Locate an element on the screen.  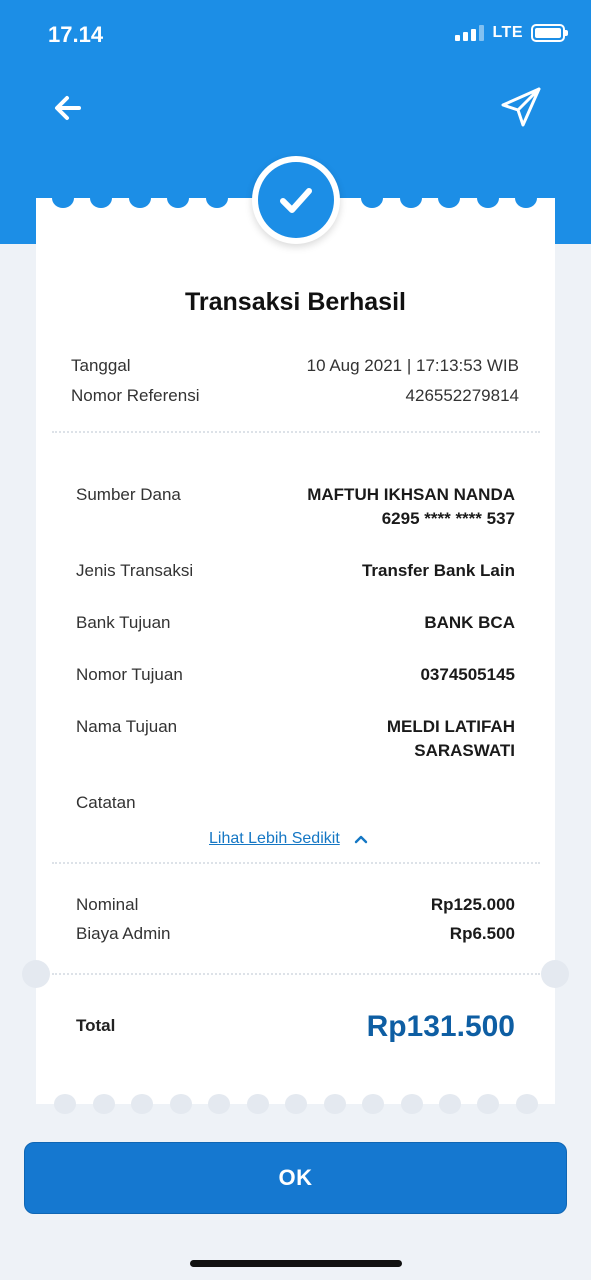
status-indicators: LTE is located at coordinates (511, 33).